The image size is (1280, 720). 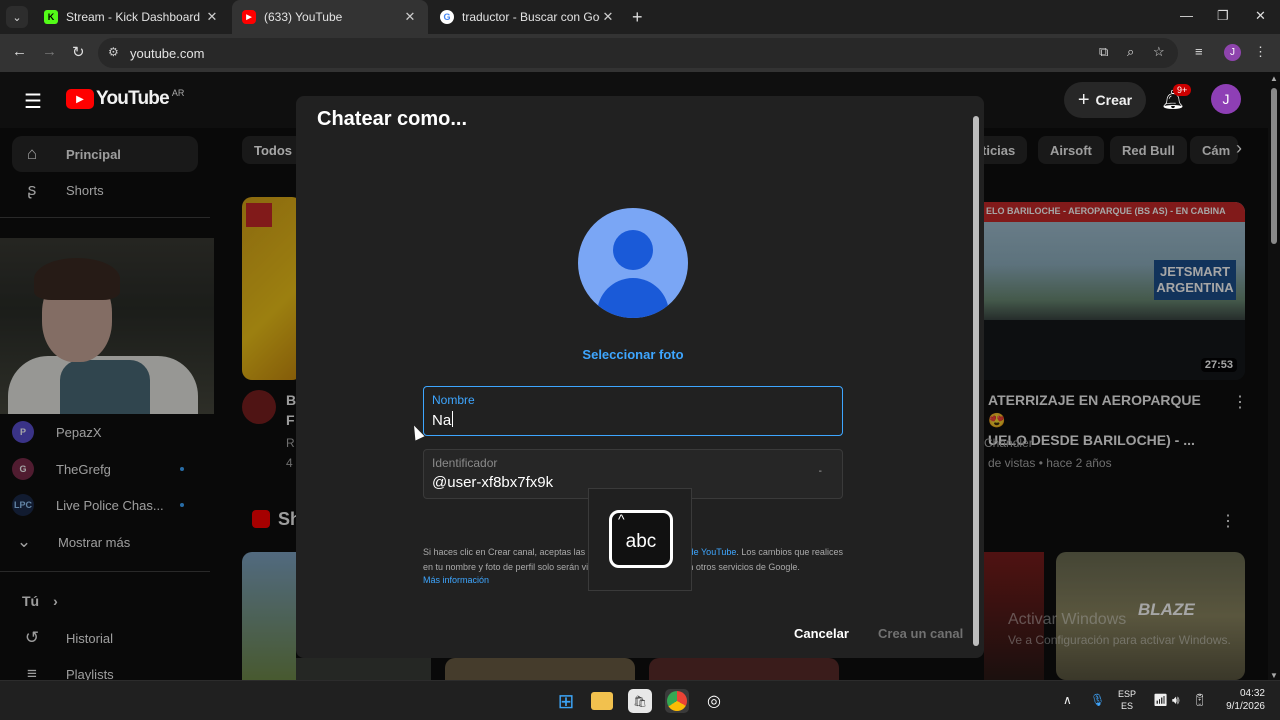 I want to click on close-window-icon: ✕, so click(x=1260, y=16).